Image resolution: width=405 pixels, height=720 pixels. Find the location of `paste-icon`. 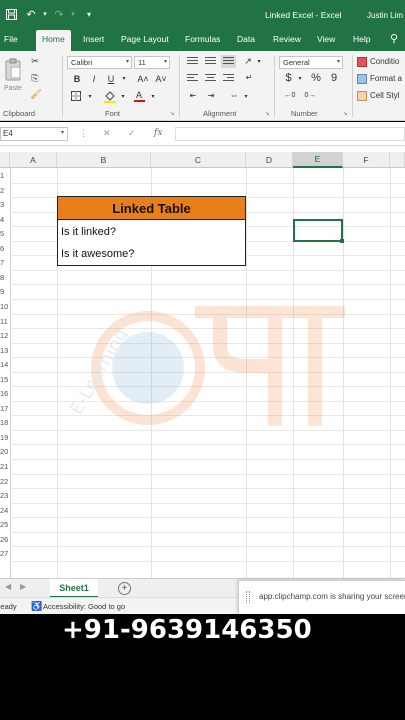

paste-icon is located at coordinates (13, 70).